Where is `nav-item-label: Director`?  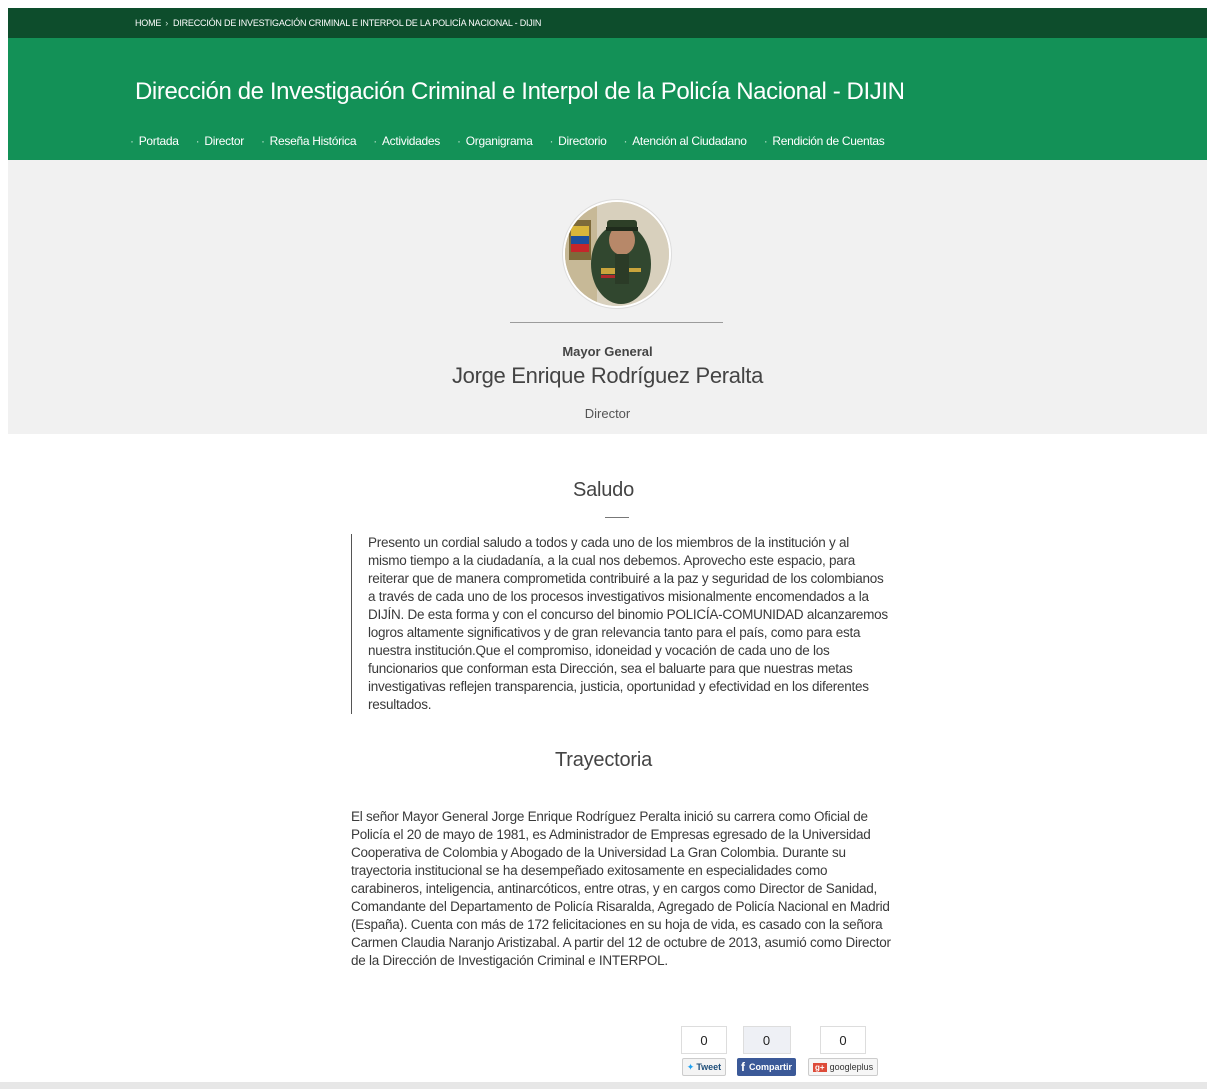 nav-item-label: Director is located at coordinates (224, 141).